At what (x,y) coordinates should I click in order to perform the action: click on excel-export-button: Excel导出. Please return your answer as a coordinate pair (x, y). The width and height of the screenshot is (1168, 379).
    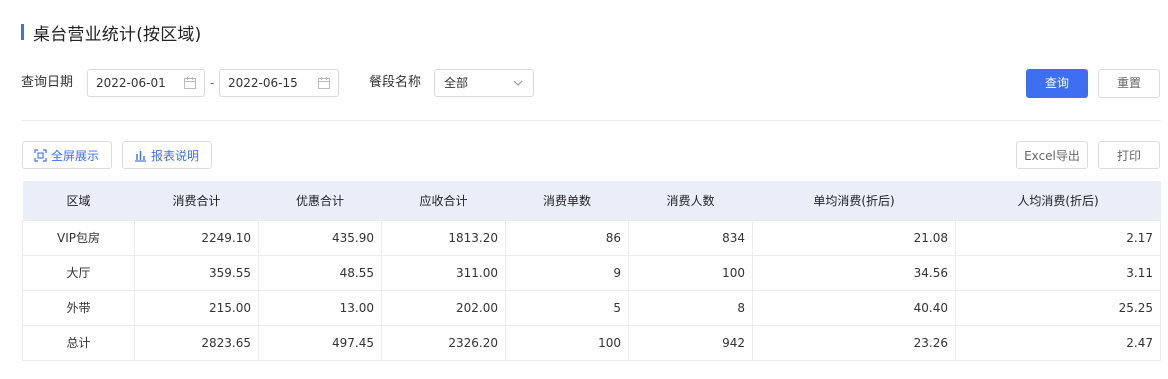
    Looking at the image, I should click on (1052, 155).